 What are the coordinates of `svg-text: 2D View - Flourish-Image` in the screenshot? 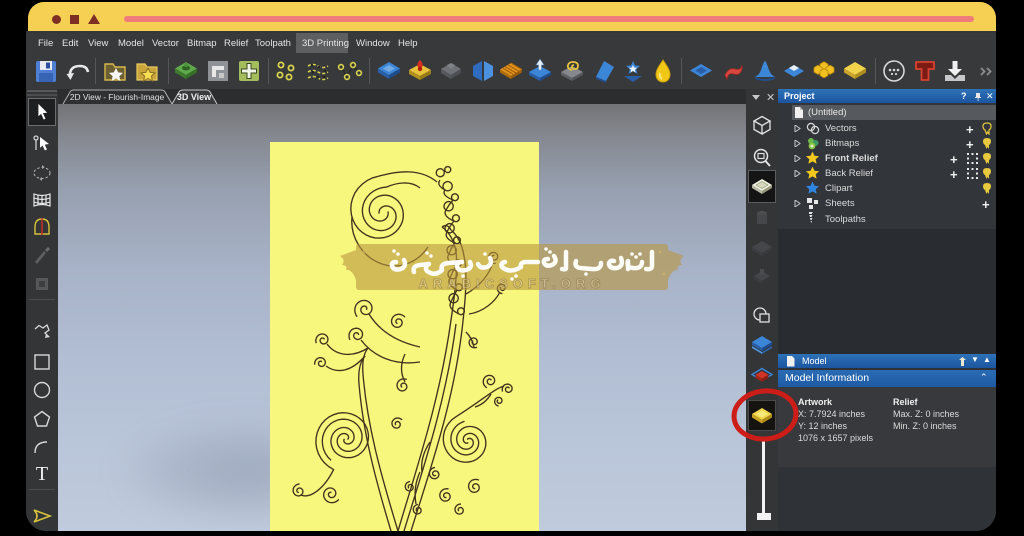 It's located at (117, 97).